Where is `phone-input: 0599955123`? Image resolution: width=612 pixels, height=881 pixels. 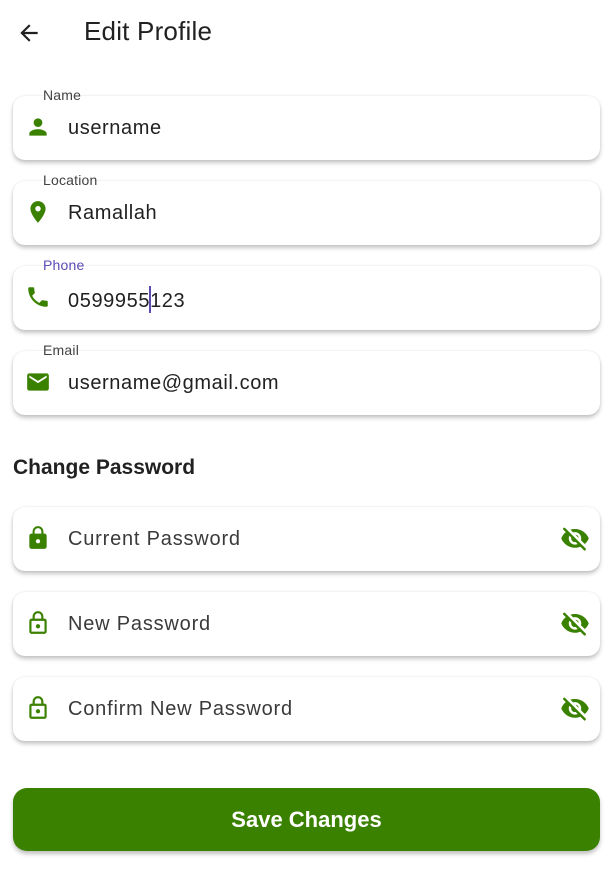 phone-input: 0599955123 is located at coordinates (126, 299).